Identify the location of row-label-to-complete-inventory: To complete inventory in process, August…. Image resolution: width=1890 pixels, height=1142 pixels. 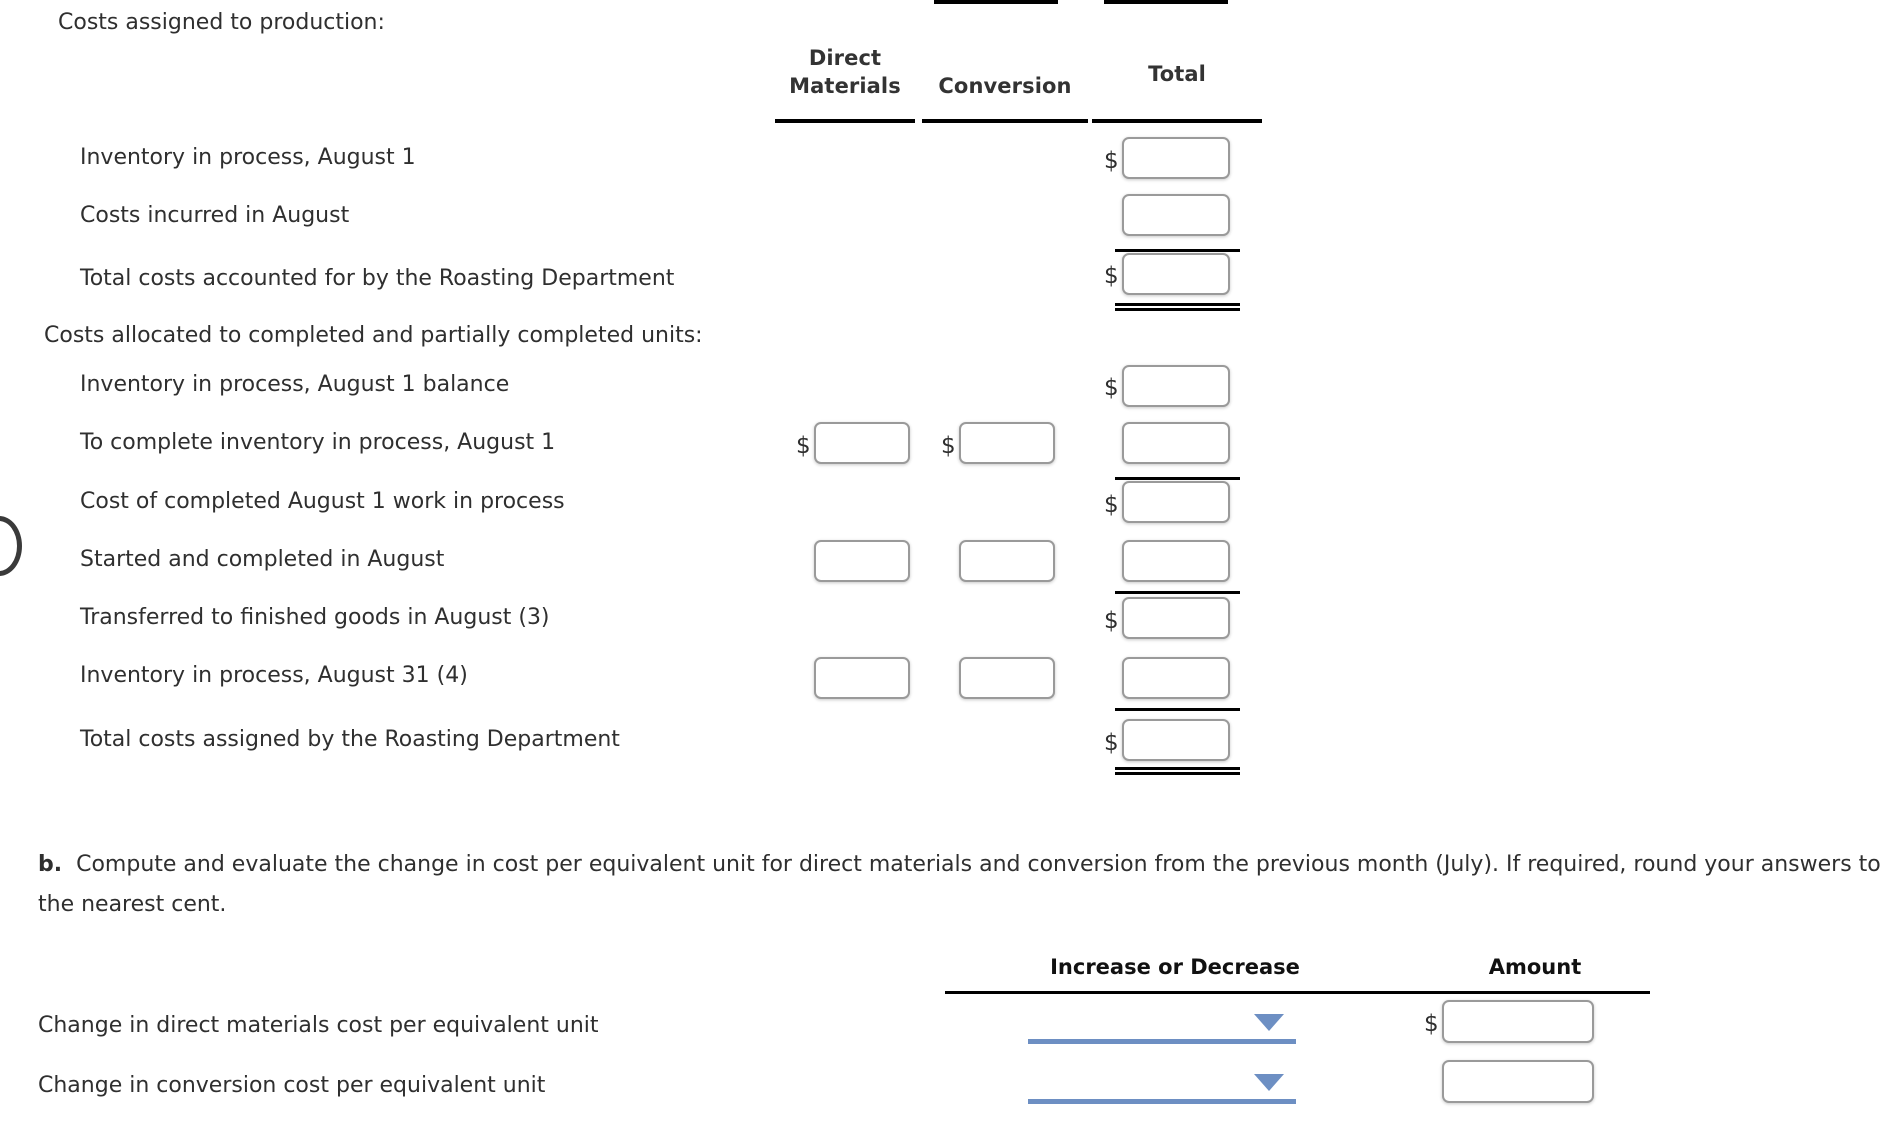
(318, 442).